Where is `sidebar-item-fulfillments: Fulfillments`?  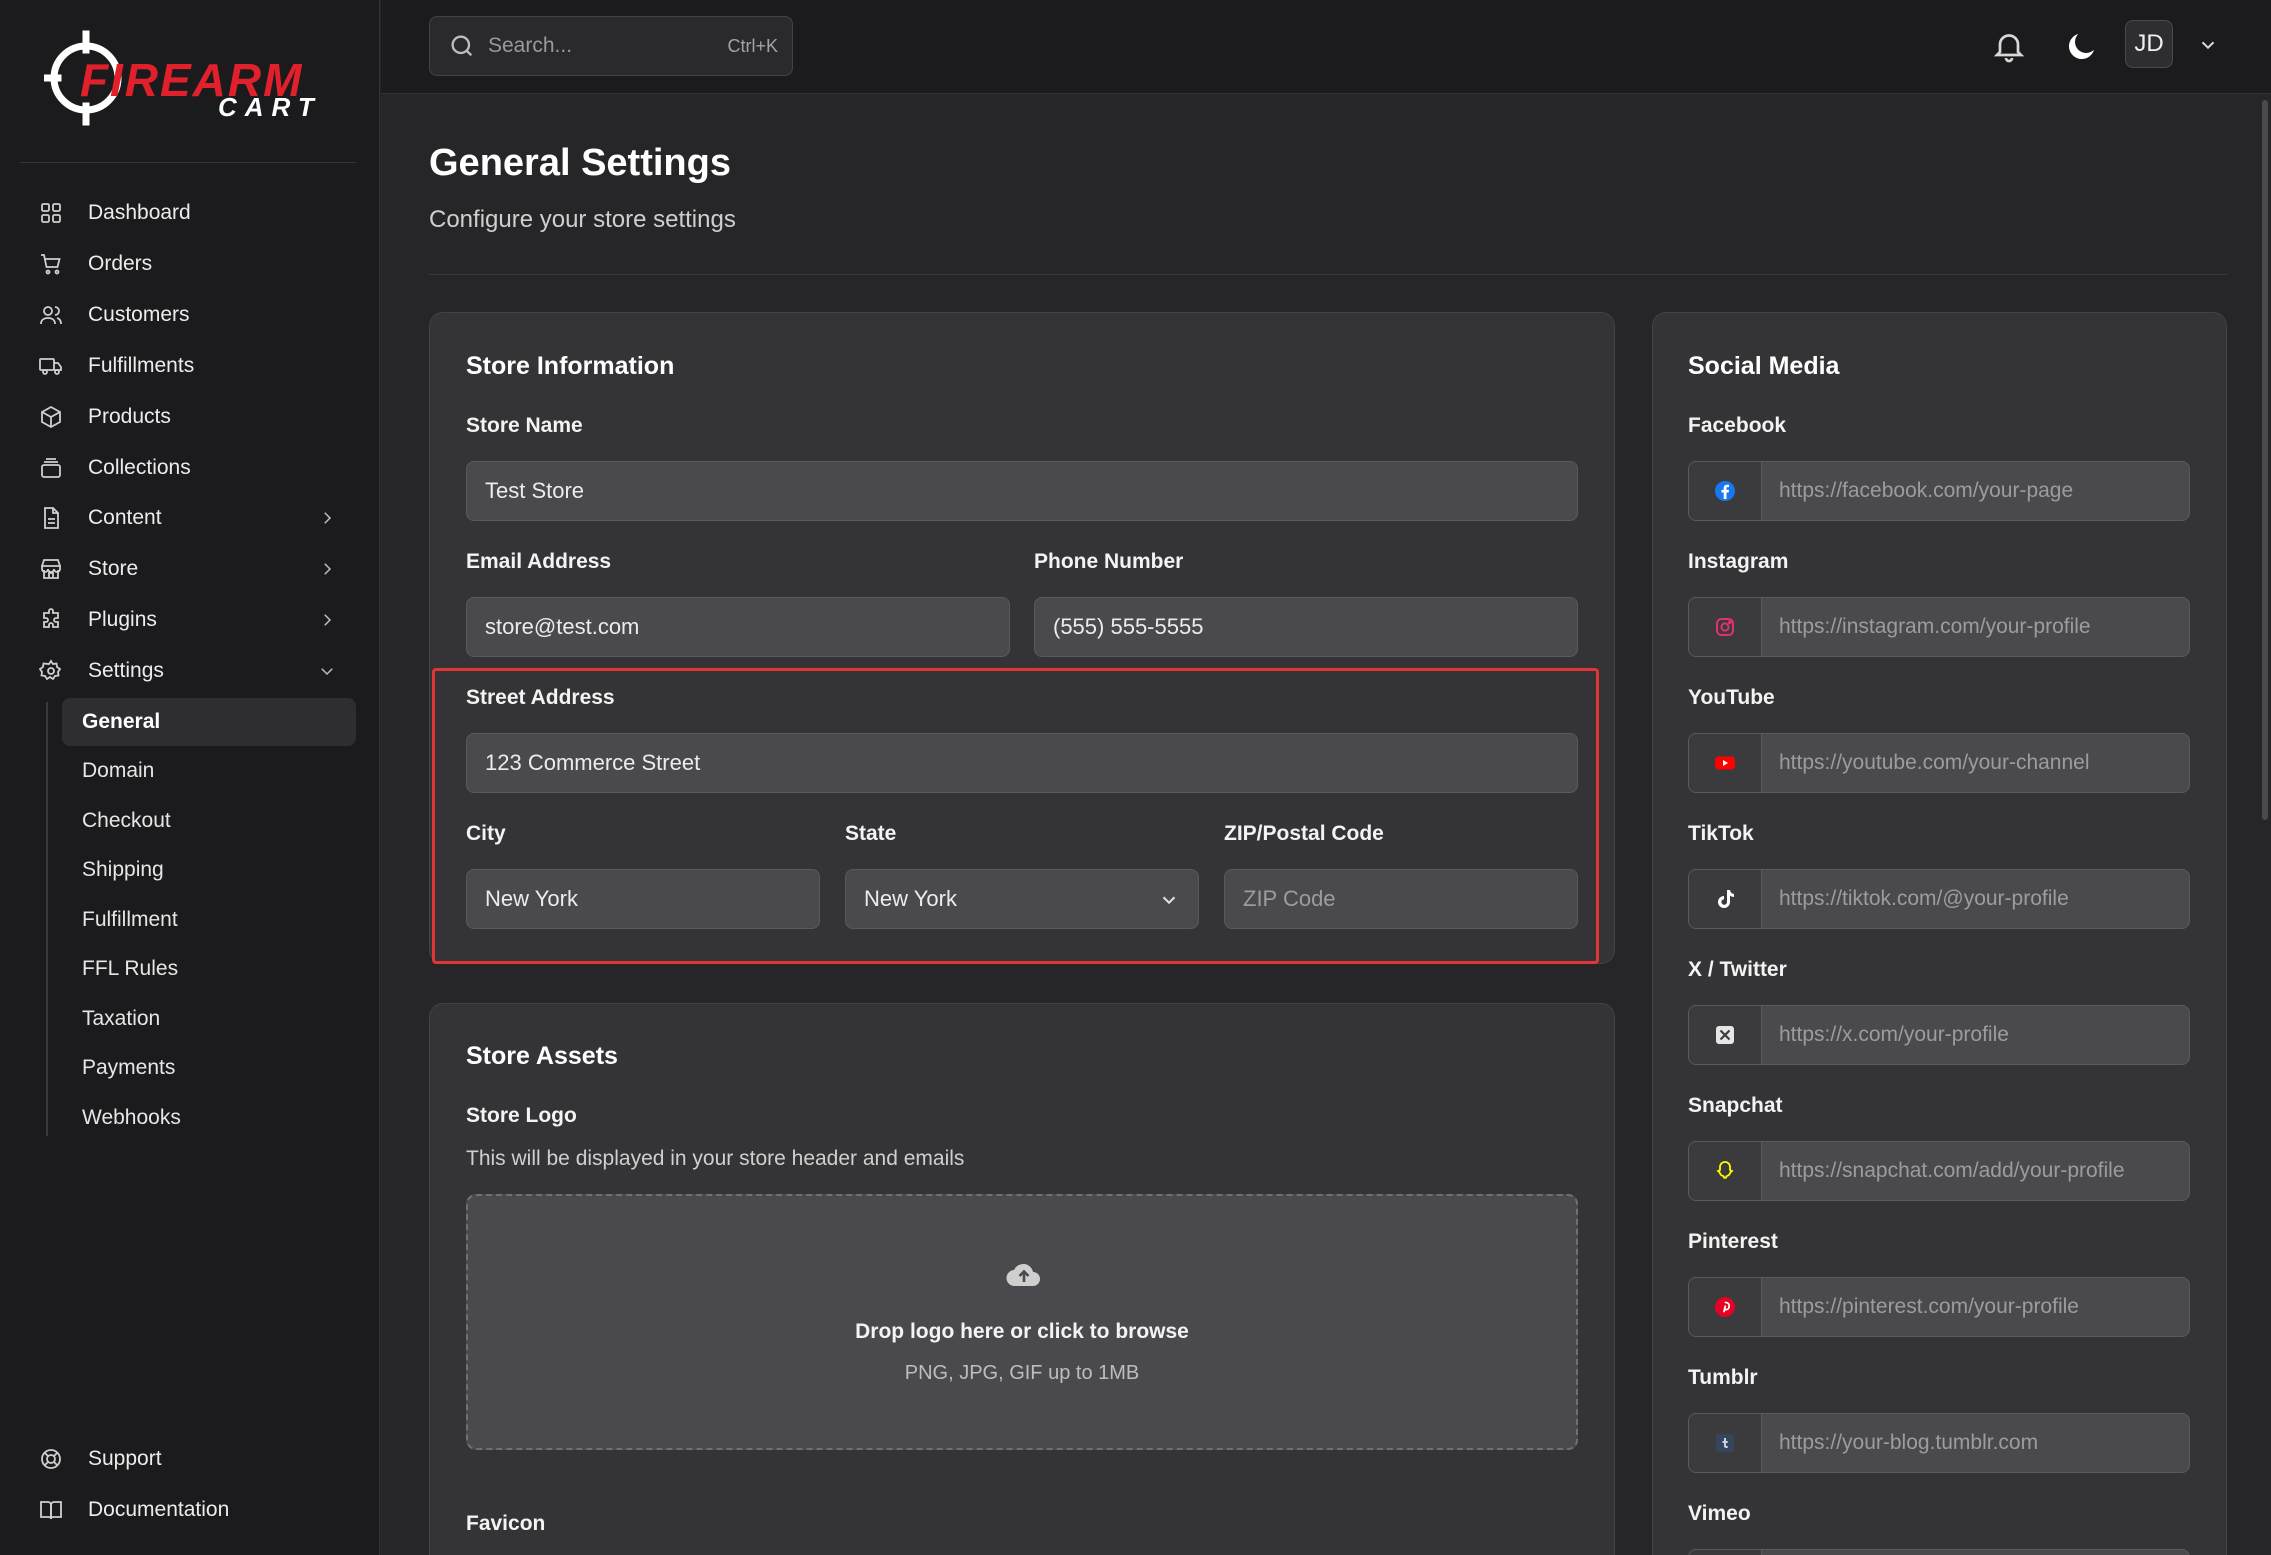 sidebar-item-fulfillments: Fulfillments is located at coordinates (188, 366).